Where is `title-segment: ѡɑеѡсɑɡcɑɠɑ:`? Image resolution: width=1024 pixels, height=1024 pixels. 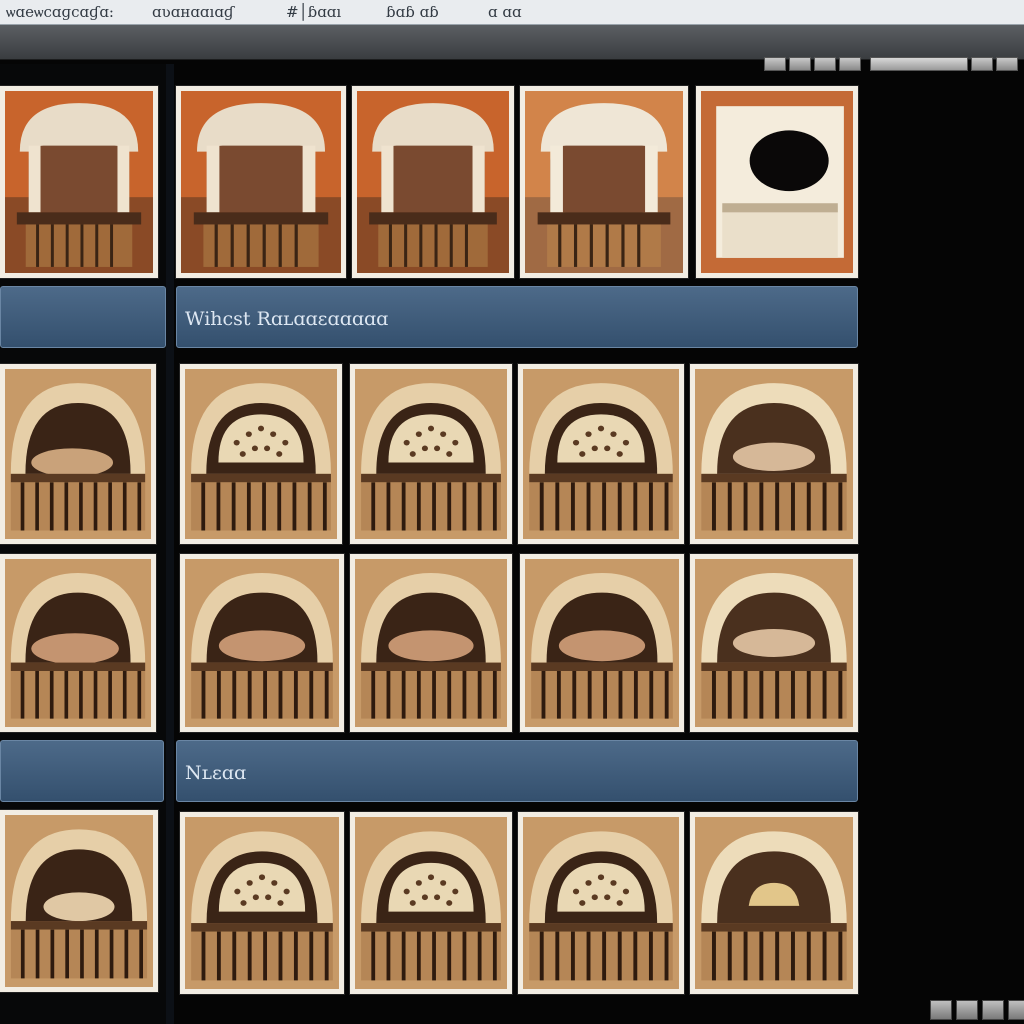 title-segment: ѡɑеѡсɑɡcɑɠɑ: is located at coordinates (60, 12).